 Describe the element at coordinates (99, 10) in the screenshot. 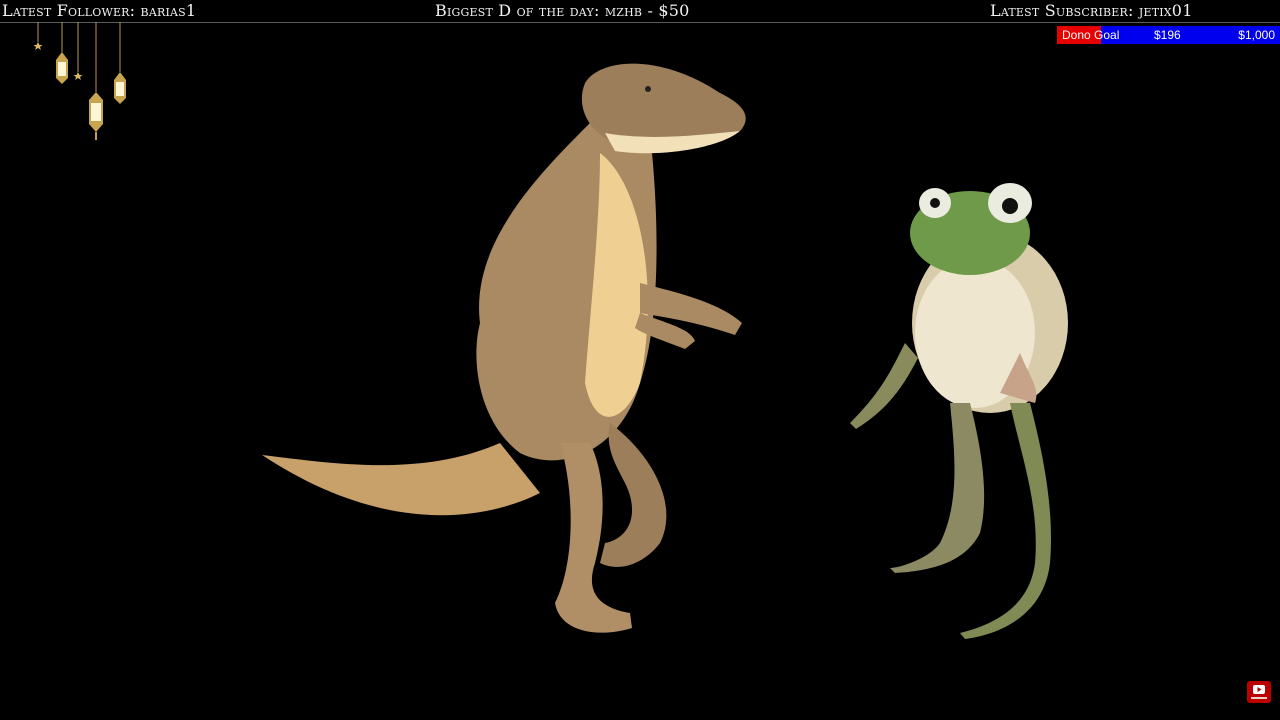

I see `latest-follower-text: Latest Follower: barias1` at that location.